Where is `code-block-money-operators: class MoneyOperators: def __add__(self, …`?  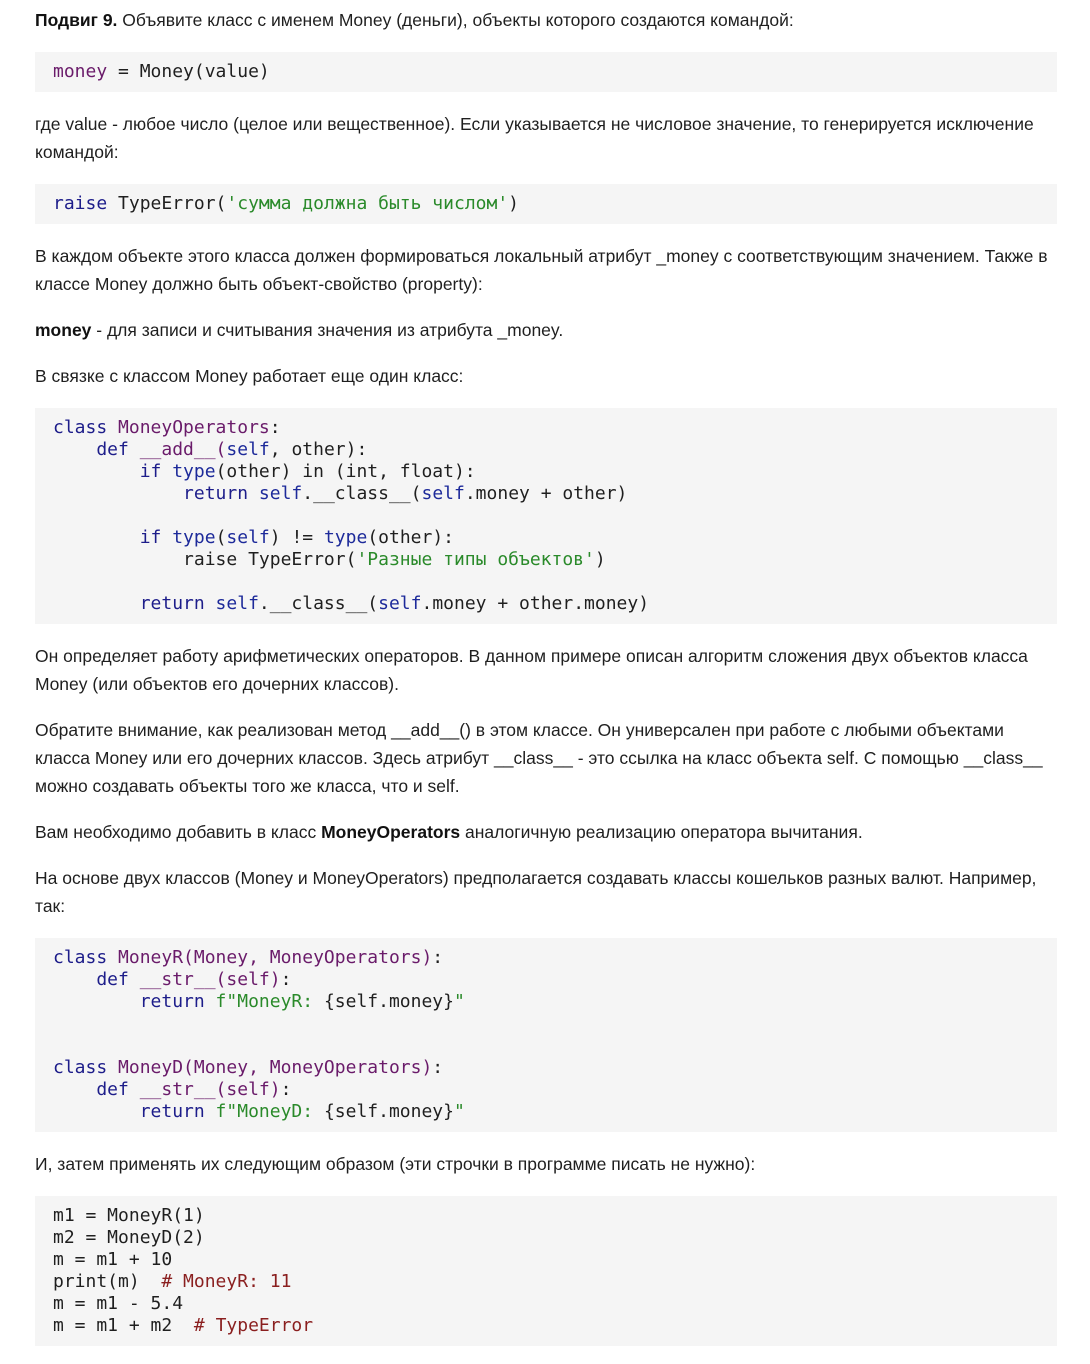
code-block-money-operators: class MoneyOperators: def __add__(self, … is located at coordinates (546, 516).